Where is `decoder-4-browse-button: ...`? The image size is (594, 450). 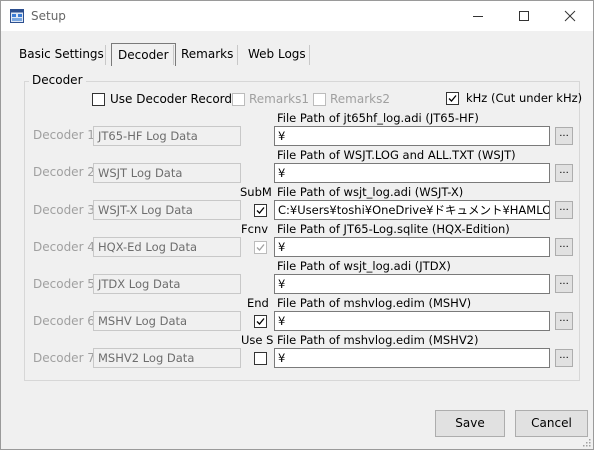
decoder-4-browse-button: ... is located at coordinates (564, 247).